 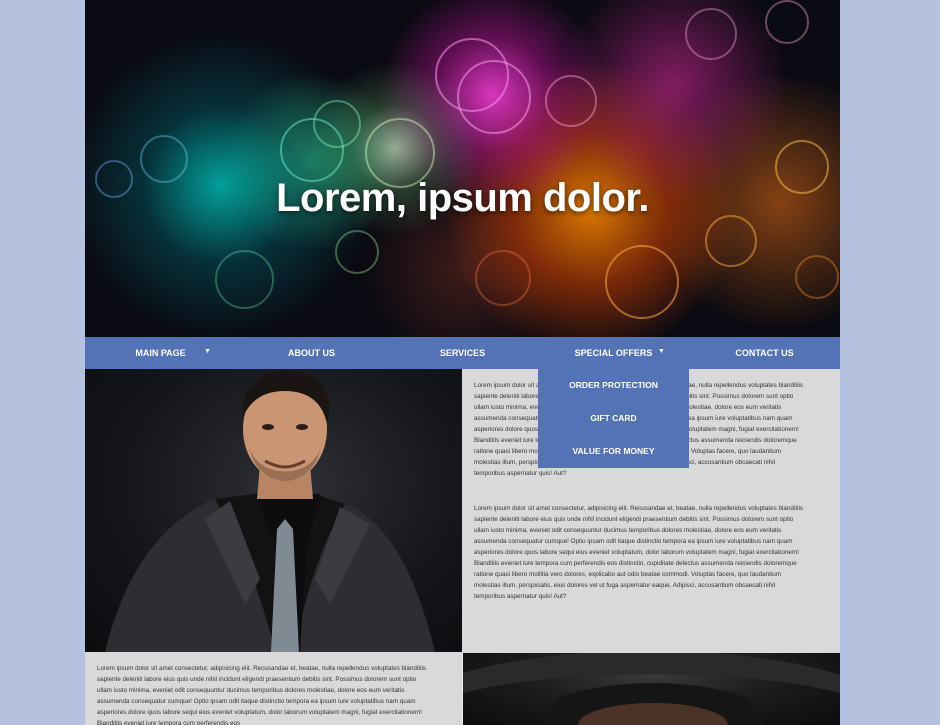 I want to click on nav-label: MAIN PAGE, so click(x=160, y=353).